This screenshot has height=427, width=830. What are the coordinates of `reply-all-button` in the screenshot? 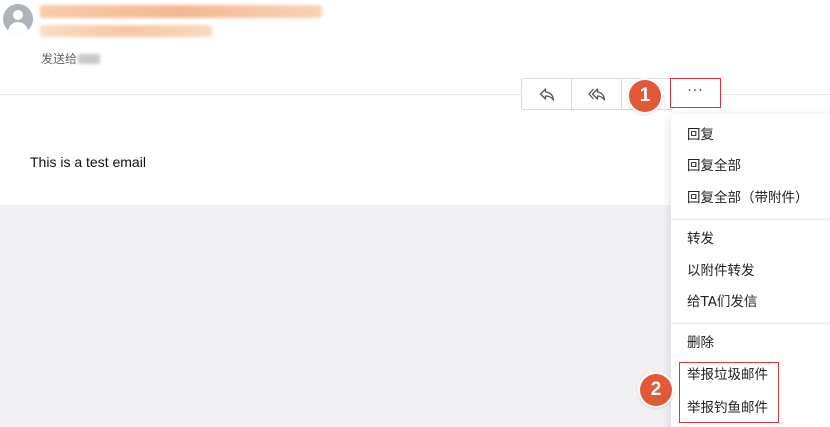 It's located at (597, 94).